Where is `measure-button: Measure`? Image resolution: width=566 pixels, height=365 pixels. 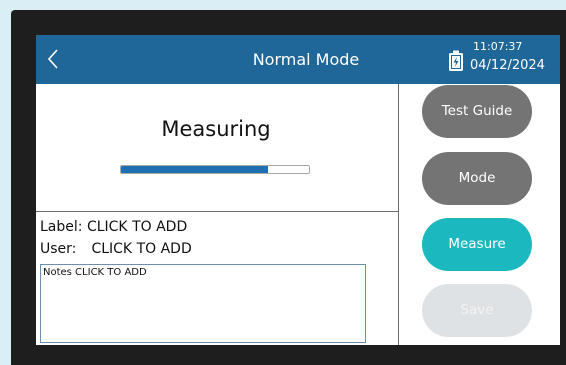
measure-button: Measure is located at coordinates (477, 244).